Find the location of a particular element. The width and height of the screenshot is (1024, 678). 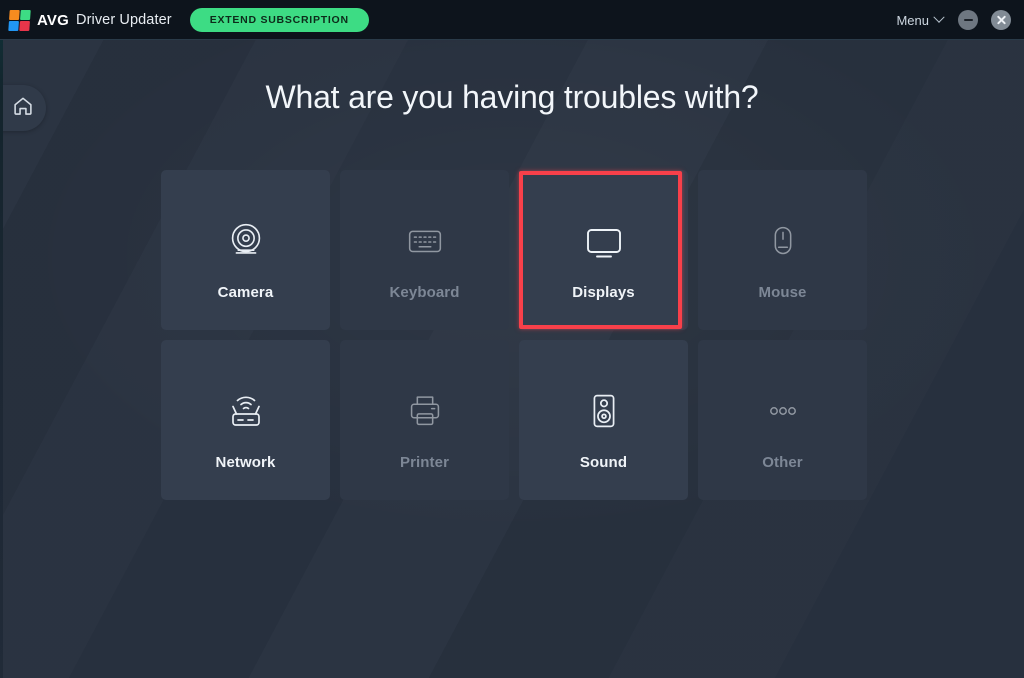

window-left-edge is located at coordinates (1, 339).